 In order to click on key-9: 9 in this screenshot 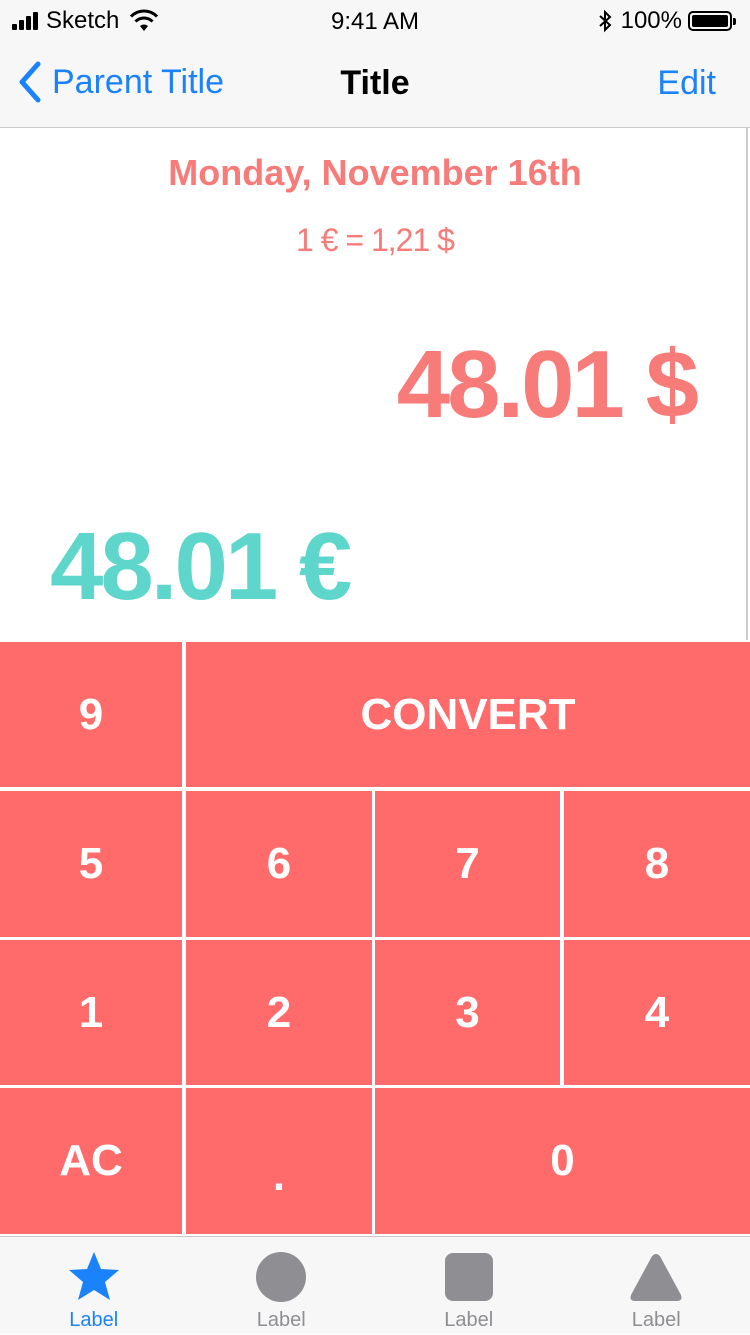, I will do `click(91, 714)`.